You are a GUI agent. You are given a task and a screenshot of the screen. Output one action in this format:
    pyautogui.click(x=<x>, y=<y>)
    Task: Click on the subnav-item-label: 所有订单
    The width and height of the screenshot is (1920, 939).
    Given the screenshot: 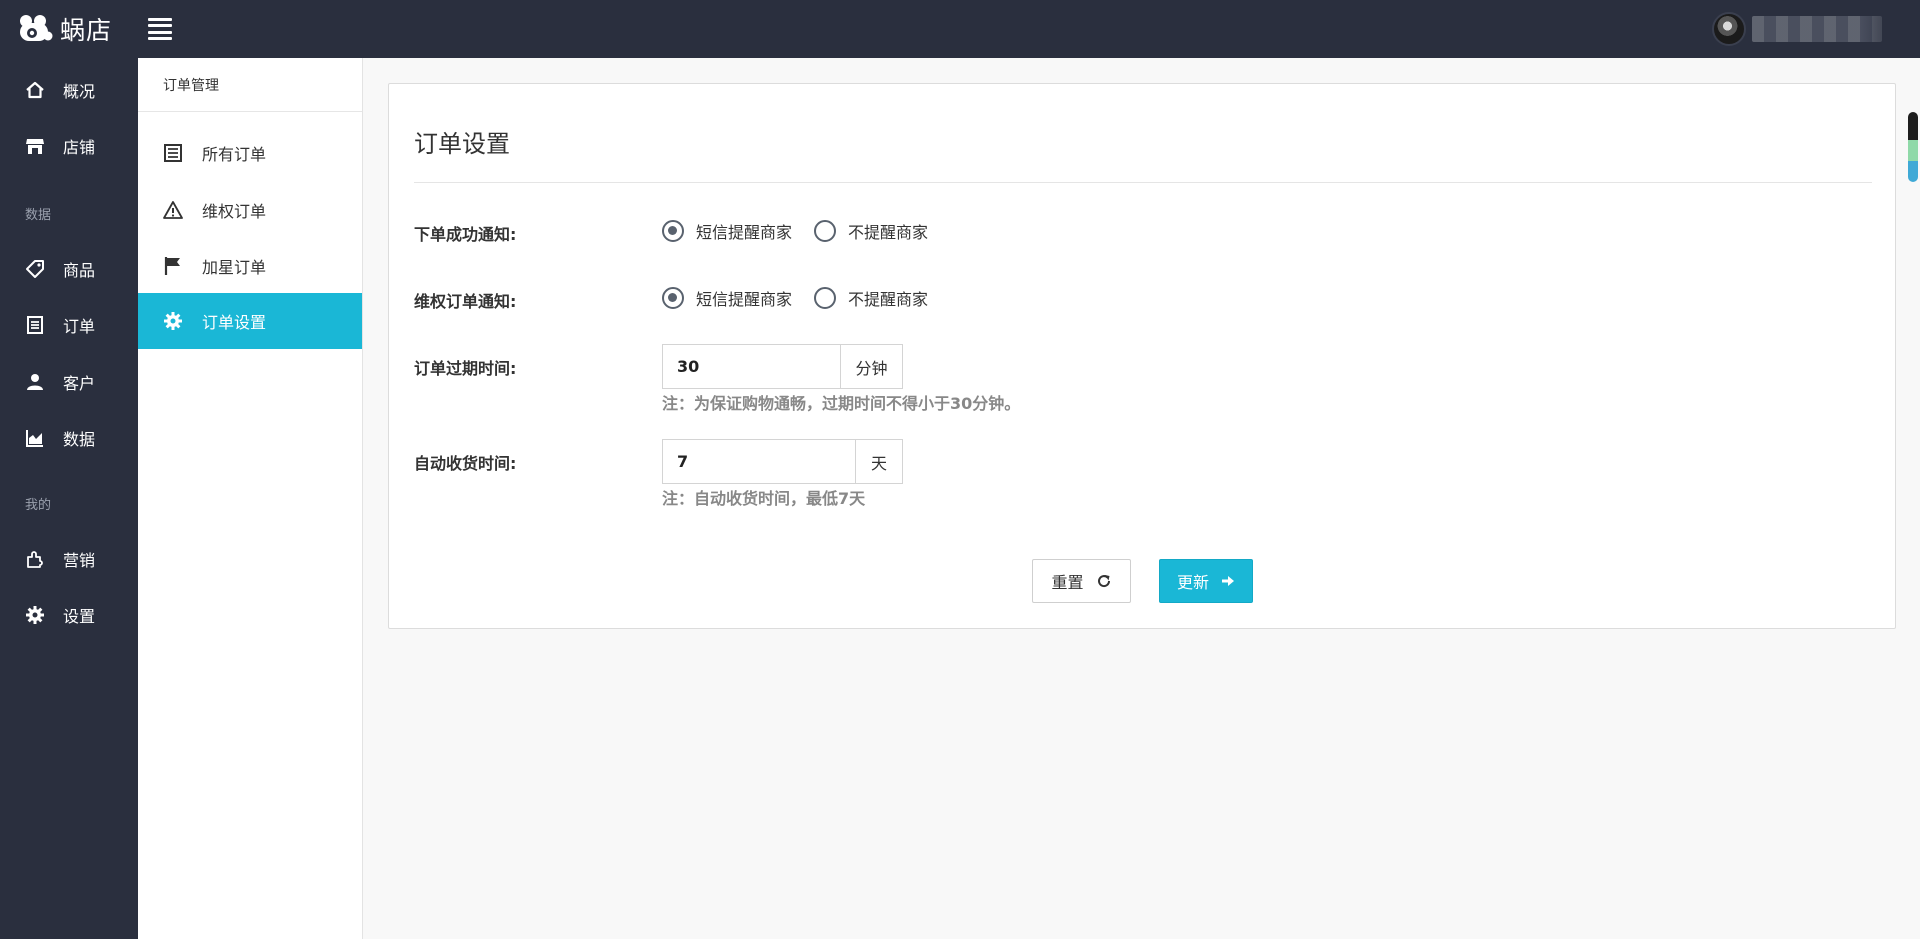 What is the action you would take?
    pyautogui.click(x=234, y=154)
    